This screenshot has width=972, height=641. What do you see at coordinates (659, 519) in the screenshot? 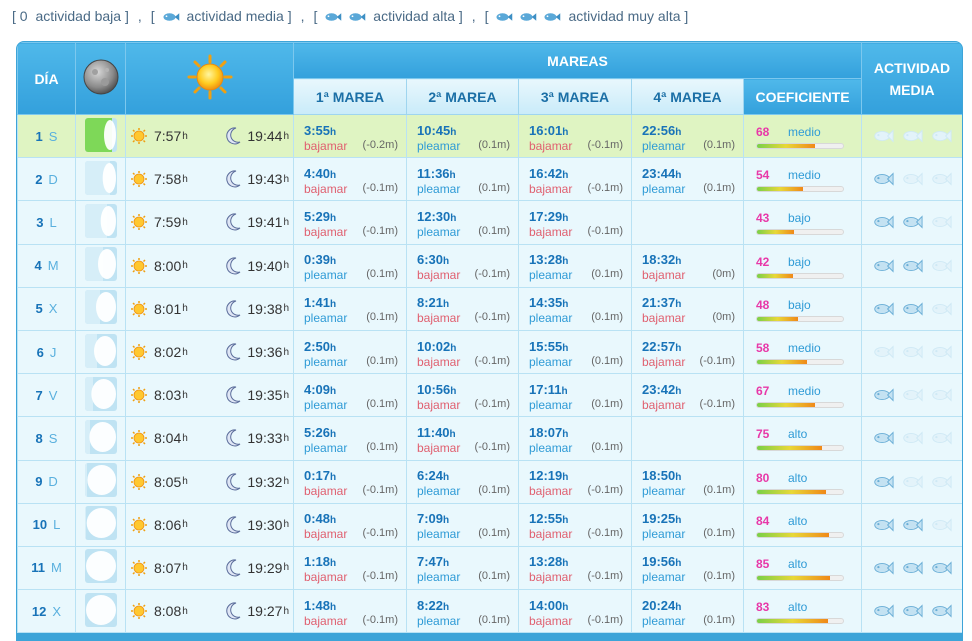
I see `tide-time: 19:25` at bounding box center [659, 519].